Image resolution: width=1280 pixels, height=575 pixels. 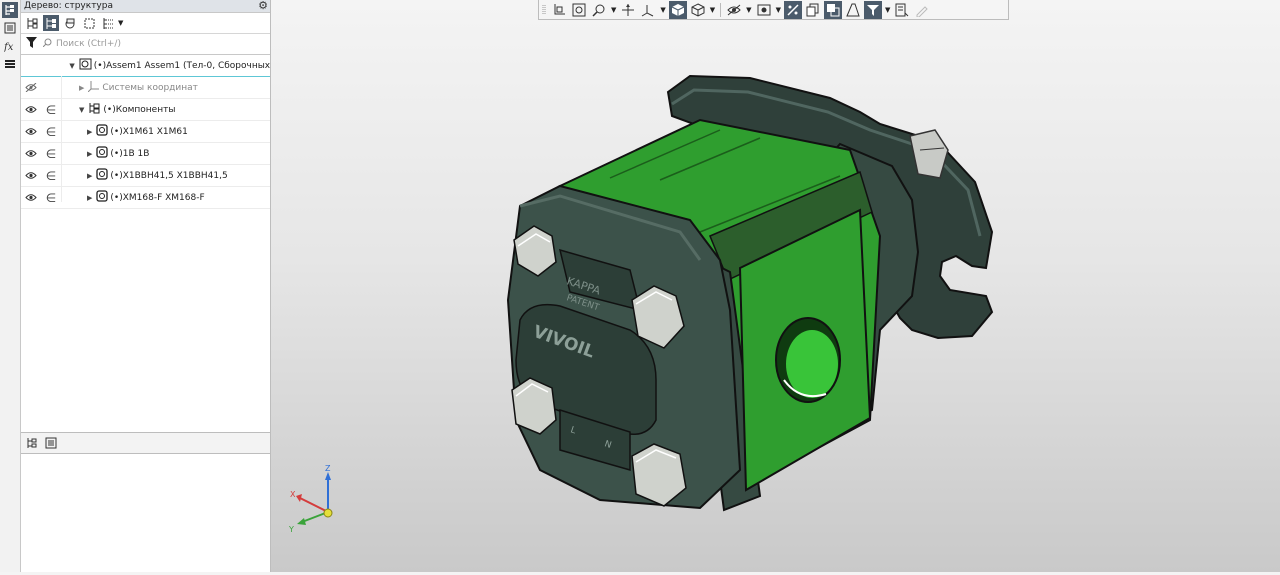 What do you see at coordinates (328, 468) in the screenshot?
I see `axis-z-label: Z` at bounding box center [328, 468].